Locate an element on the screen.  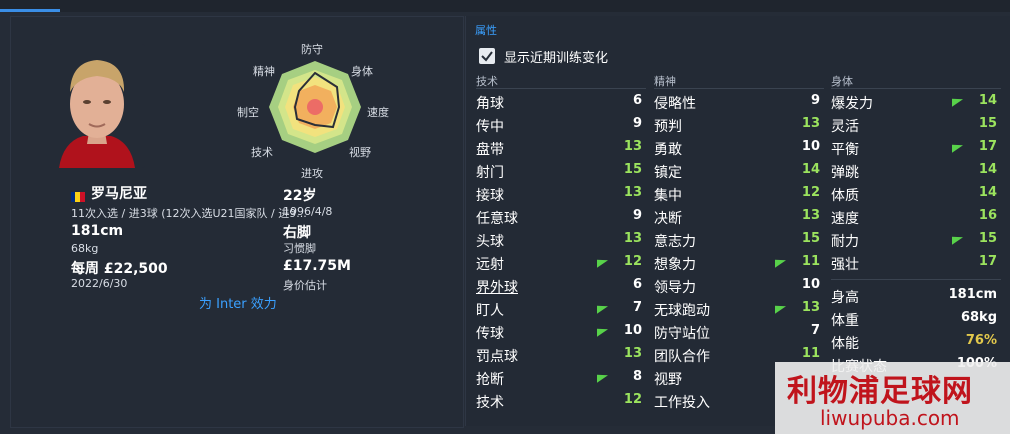
show-training-checkbox is located at coordinates (487, 56).